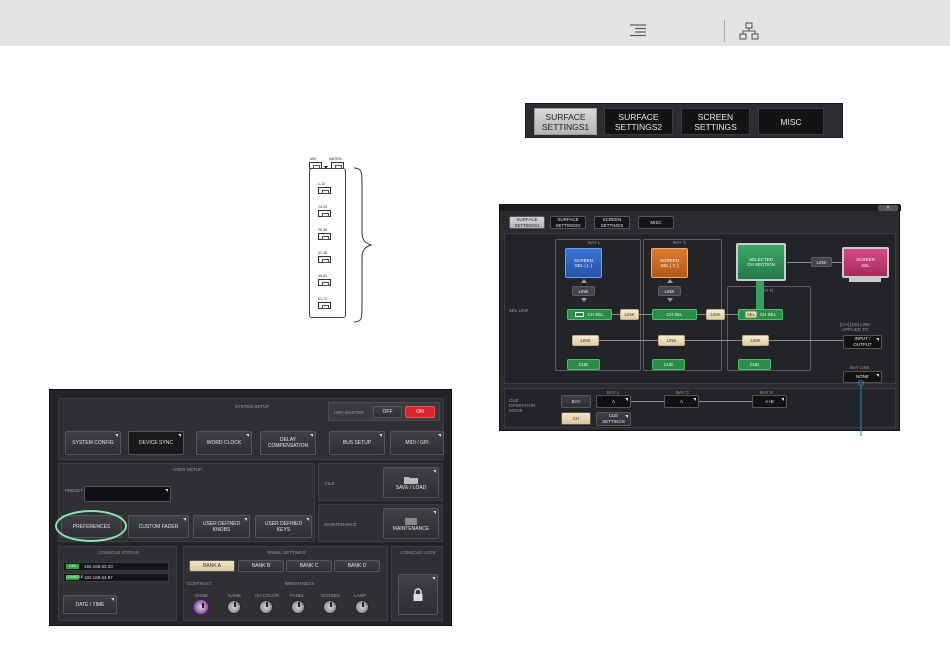 The image size is (950, 671). Describe the element at coordinates (749, 31) in the screenshot. I see `hierarchy-icon` at that location.